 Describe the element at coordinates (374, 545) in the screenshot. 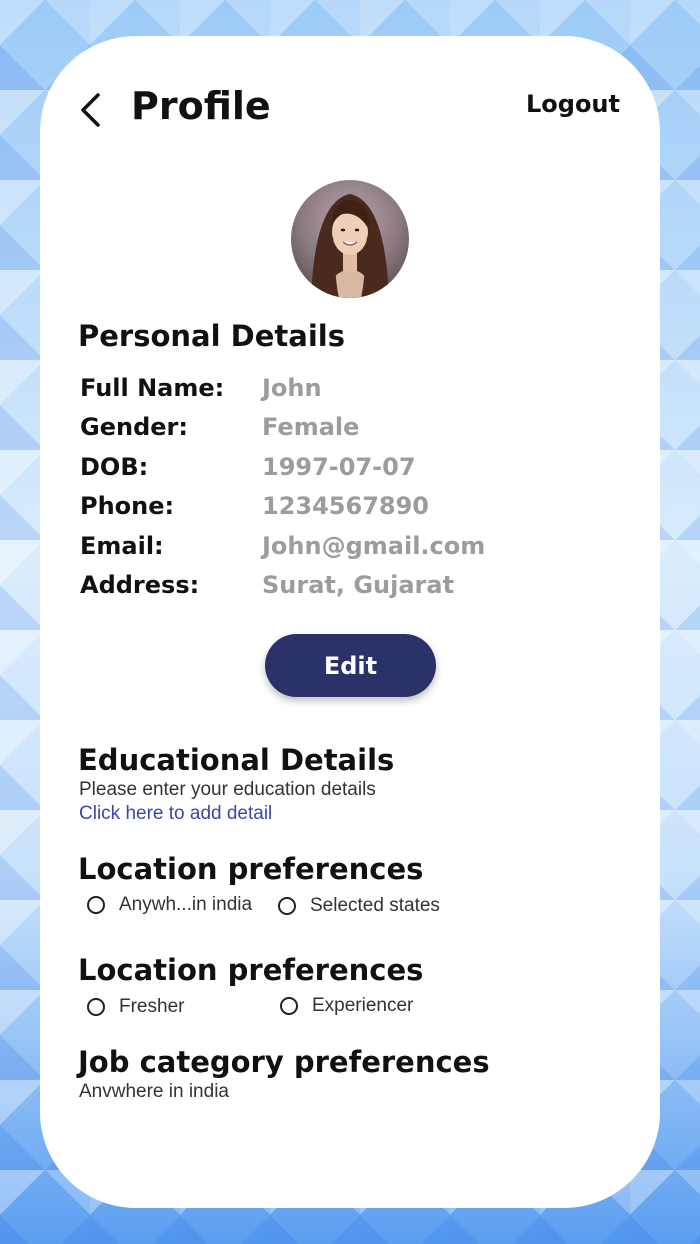

I see `detail-value: John@gmail.com` at that location.